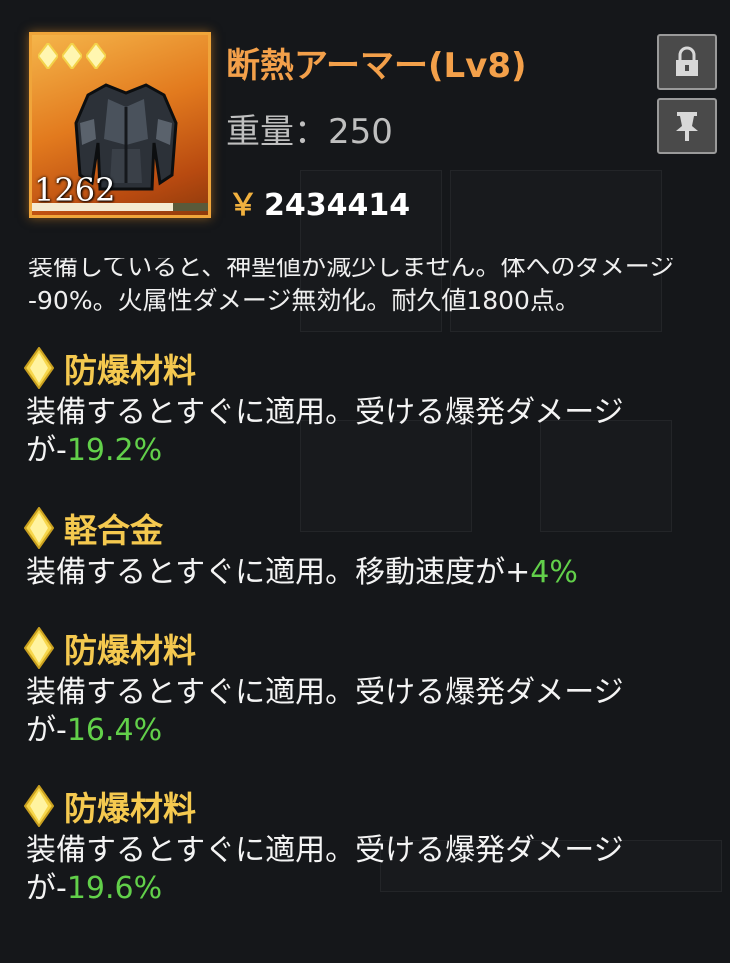 The width and height of the screenshot is (730, 963). I want to click on modifier-block: 防爆材料 装備するとすぐに適用。受ける爆発ダメージ が-16.4%, so click(369, 688).